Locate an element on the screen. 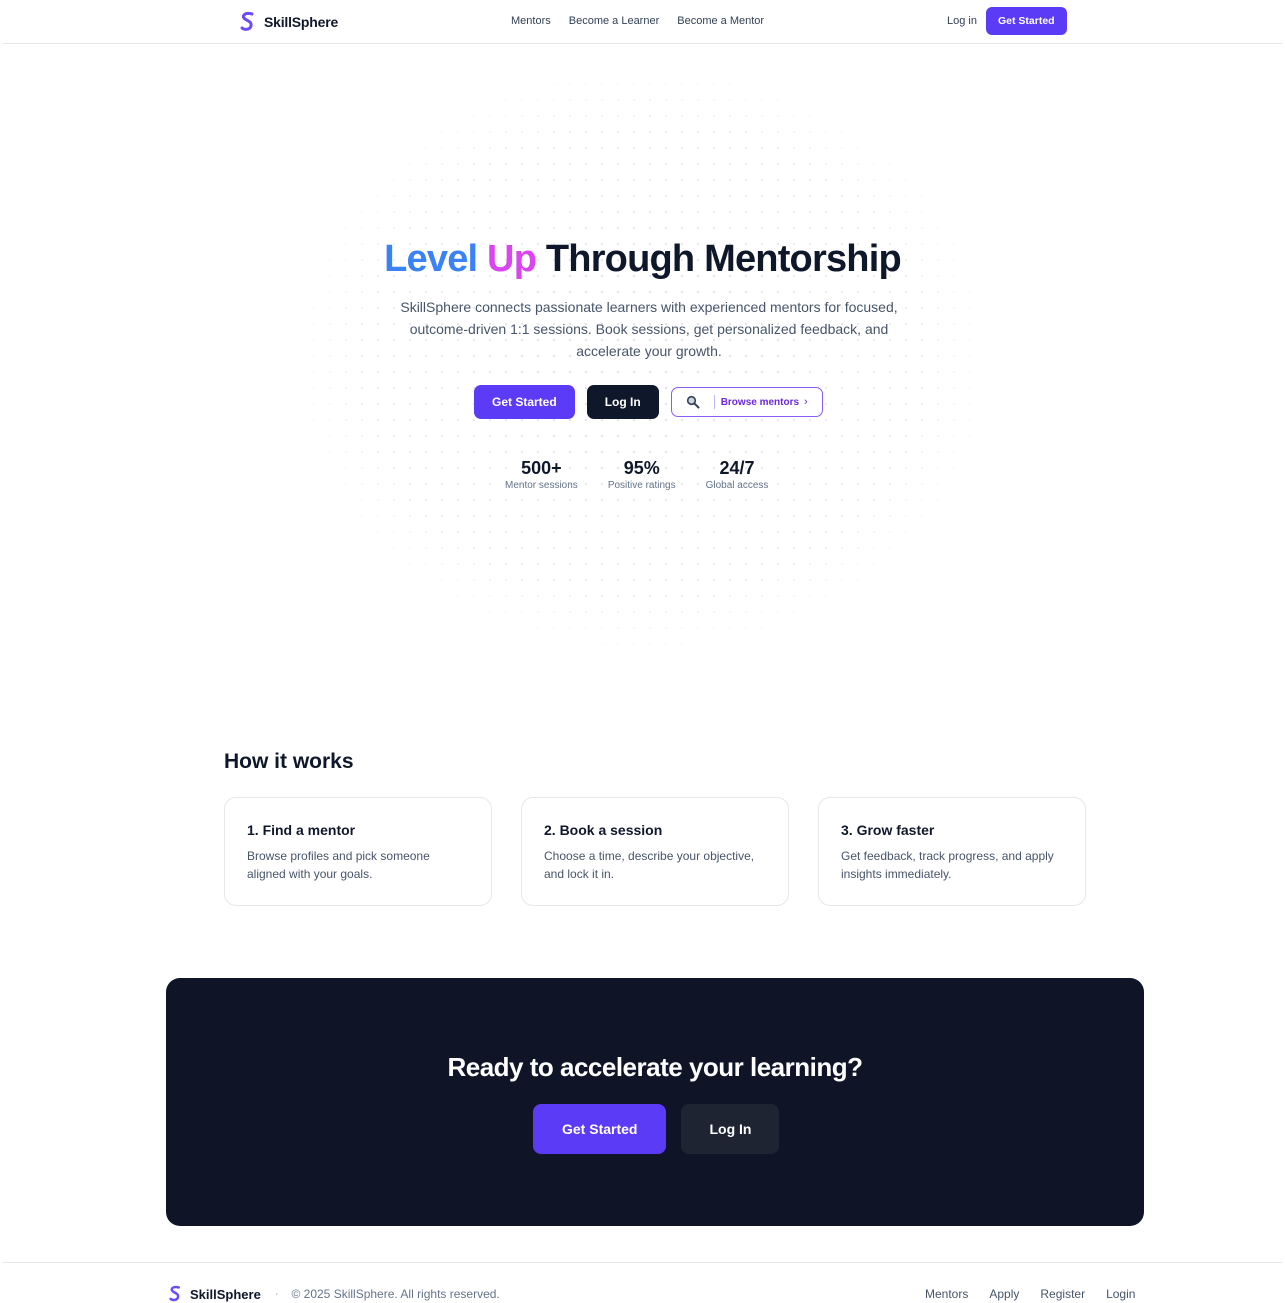 The width and height of the screenshot is (1285, 1303). hero-login-button: Log In is located at coordinates (622, 402).